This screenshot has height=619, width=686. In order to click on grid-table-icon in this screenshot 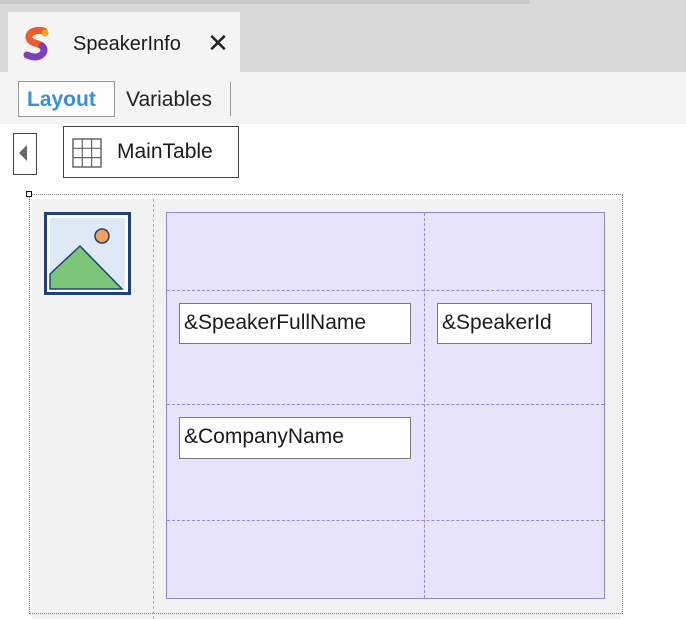, I will do `click(87, 153)`.